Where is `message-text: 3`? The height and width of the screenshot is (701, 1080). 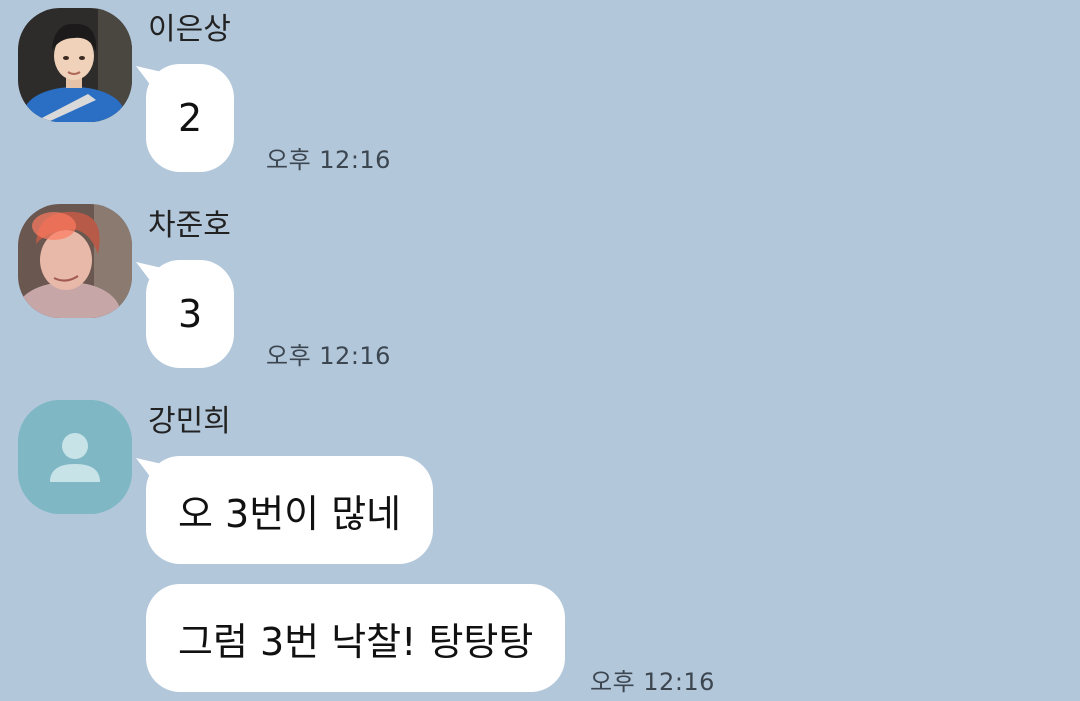
message-text: 3 is located at coordinates (190, 314).